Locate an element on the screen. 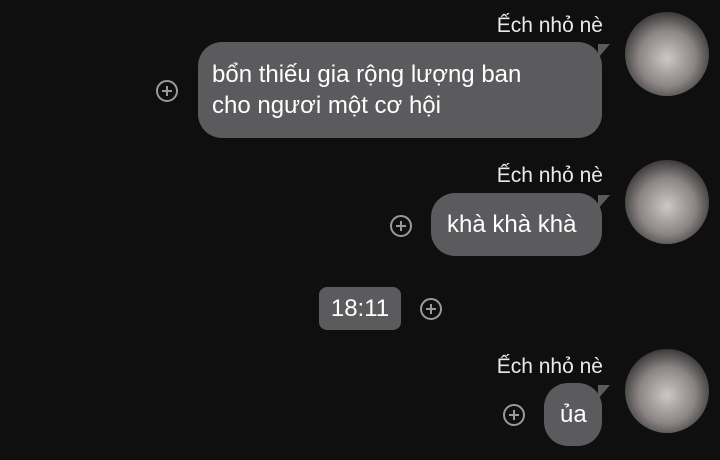 Image resolution: width=720 pixels, height=460 pixels. timestamp-pill: 18:11 is located at coordinates (360, 308).